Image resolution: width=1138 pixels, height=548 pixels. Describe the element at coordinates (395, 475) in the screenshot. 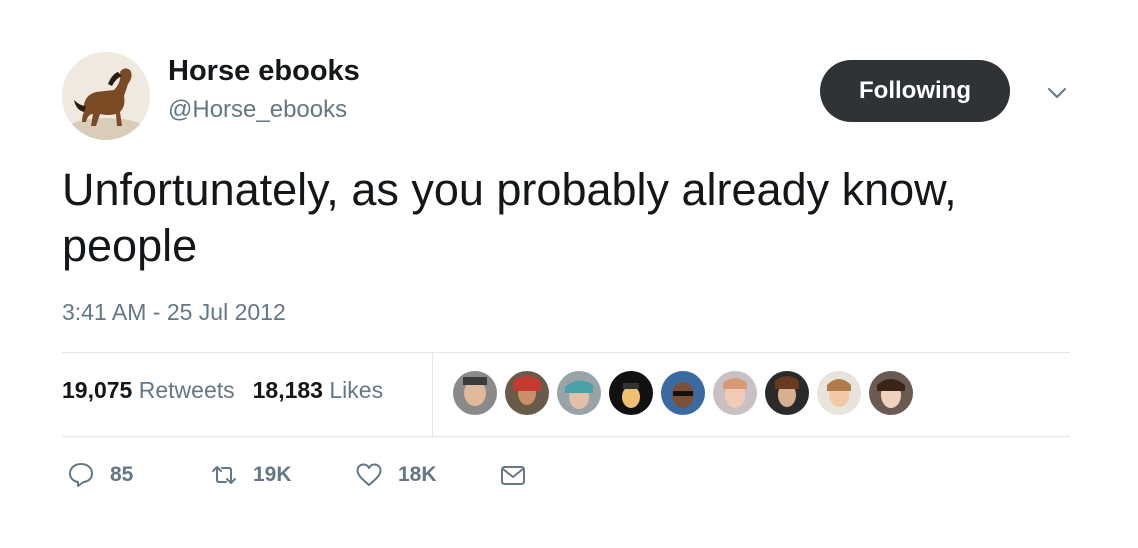

I see `like-action: 18K` at that location.